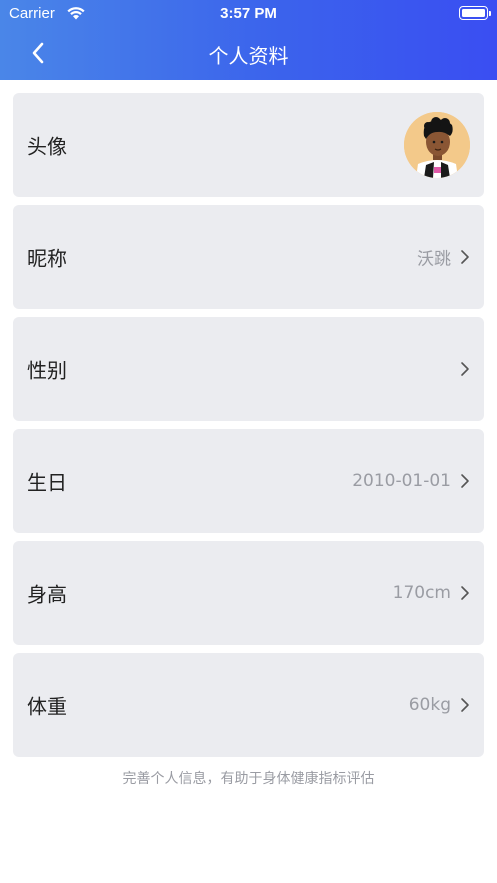  I want to click on avatar-image, so click(437, 145).